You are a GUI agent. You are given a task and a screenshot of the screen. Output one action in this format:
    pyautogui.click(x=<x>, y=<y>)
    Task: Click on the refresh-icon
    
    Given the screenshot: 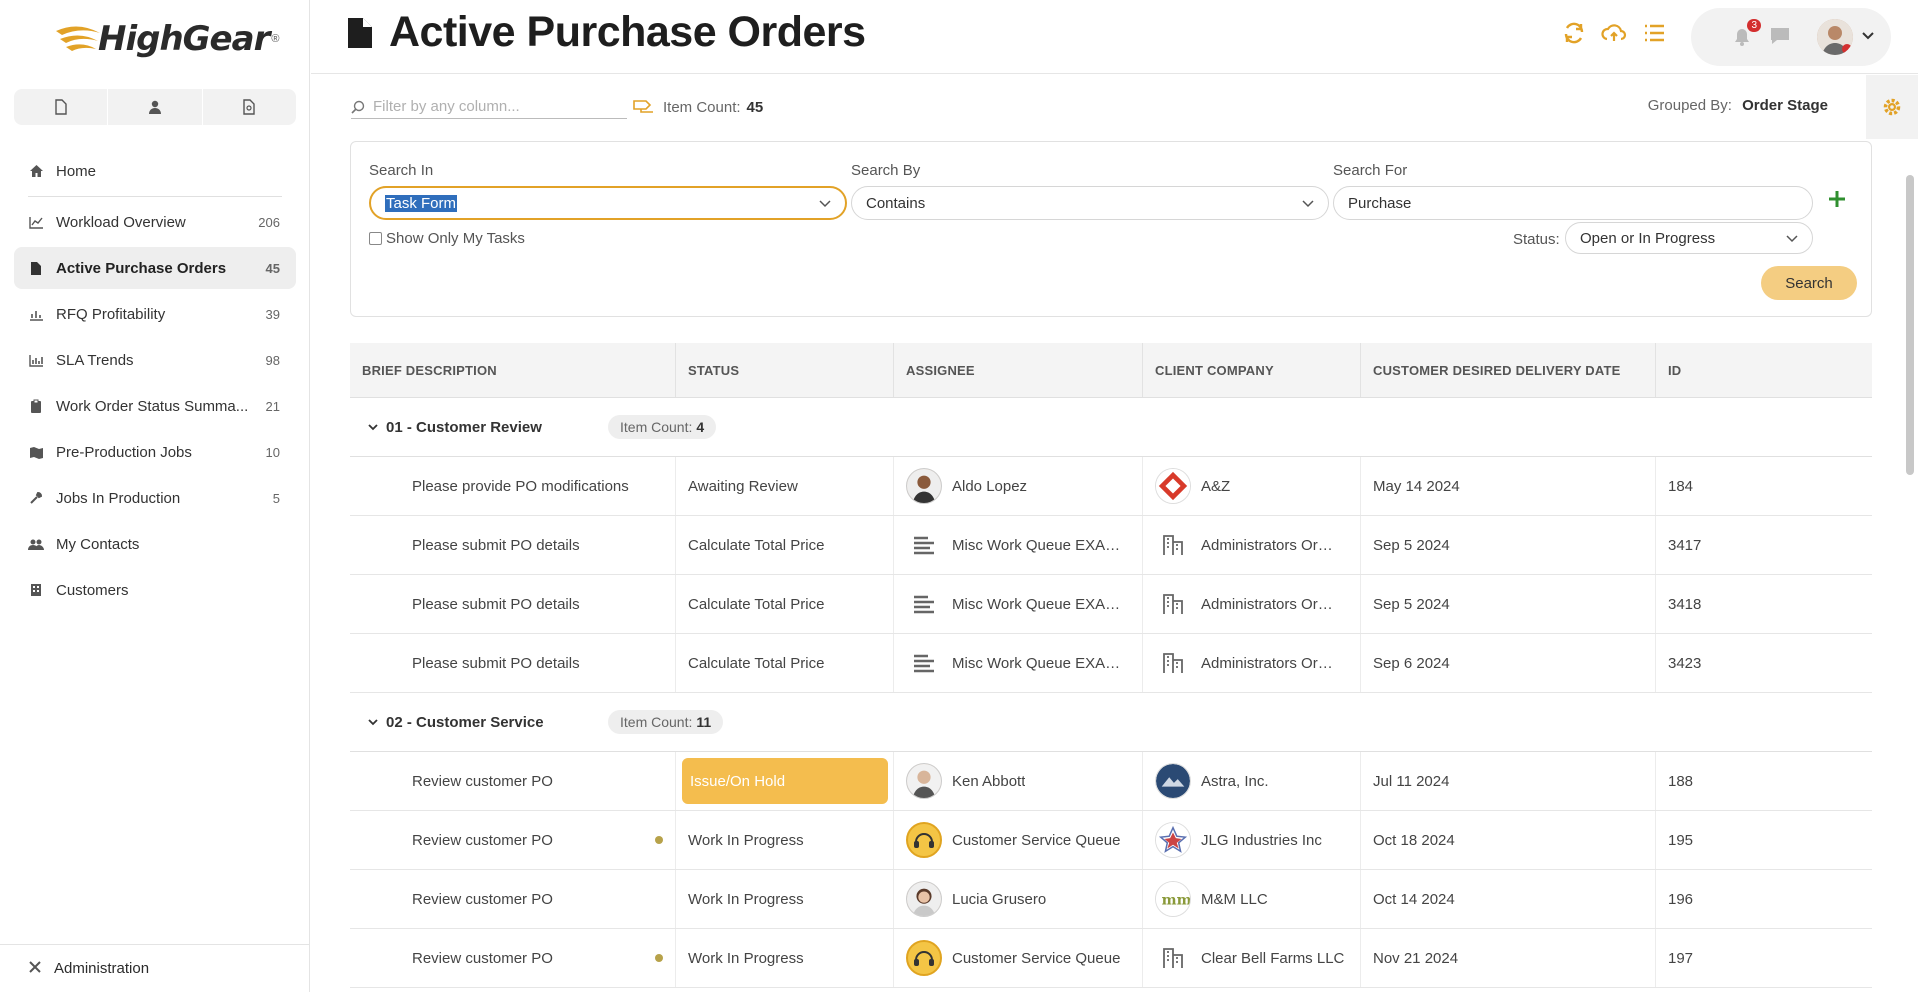 What is the action you would take?
    pyautogui.click(x=1574, y=33)
    